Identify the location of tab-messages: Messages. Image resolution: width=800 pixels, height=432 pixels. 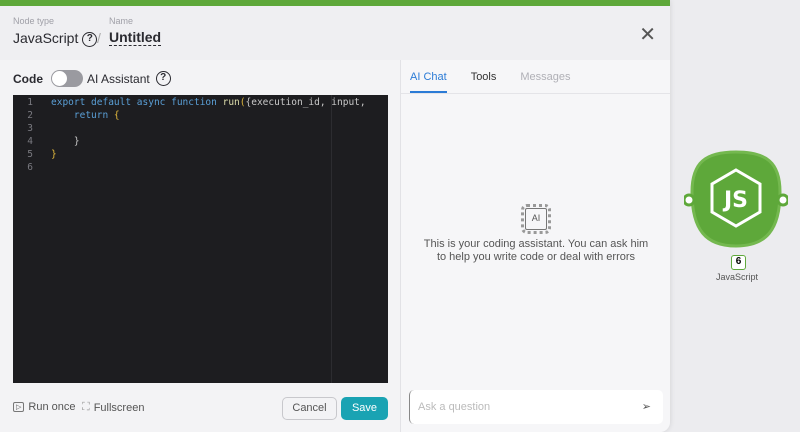
(545, 76).